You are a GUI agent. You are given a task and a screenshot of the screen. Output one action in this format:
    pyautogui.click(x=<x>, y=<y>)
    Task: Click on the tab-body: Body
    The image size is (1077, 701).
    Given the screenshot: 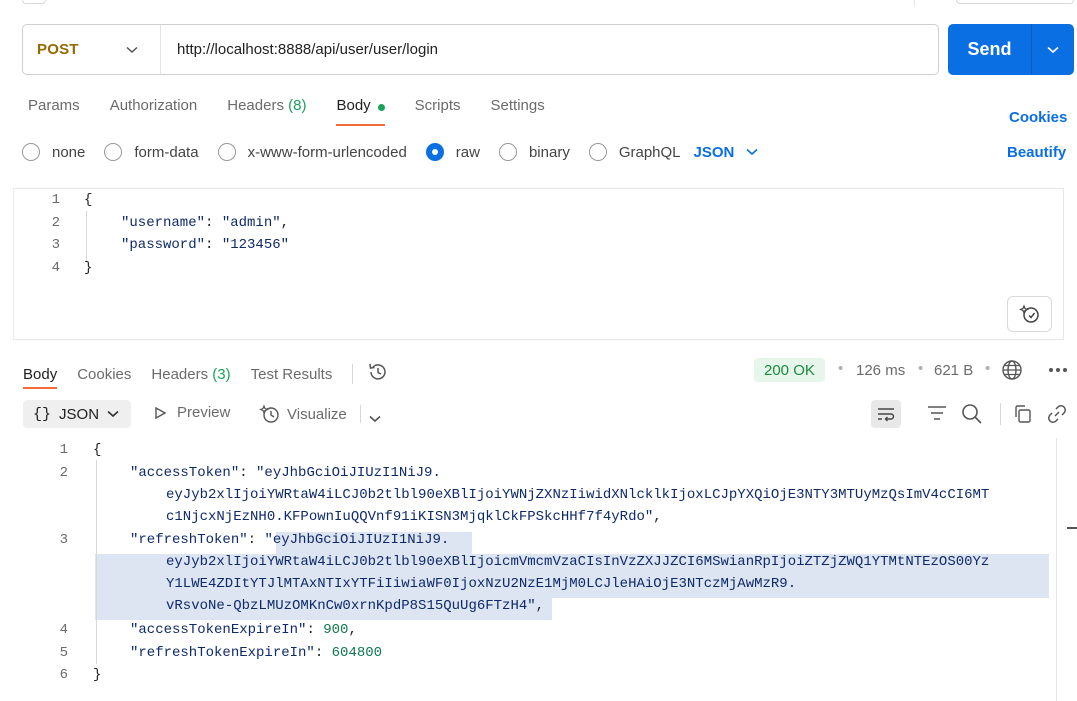 What is the action you would take?
    pyautogui.click(x=360, y=112)
    